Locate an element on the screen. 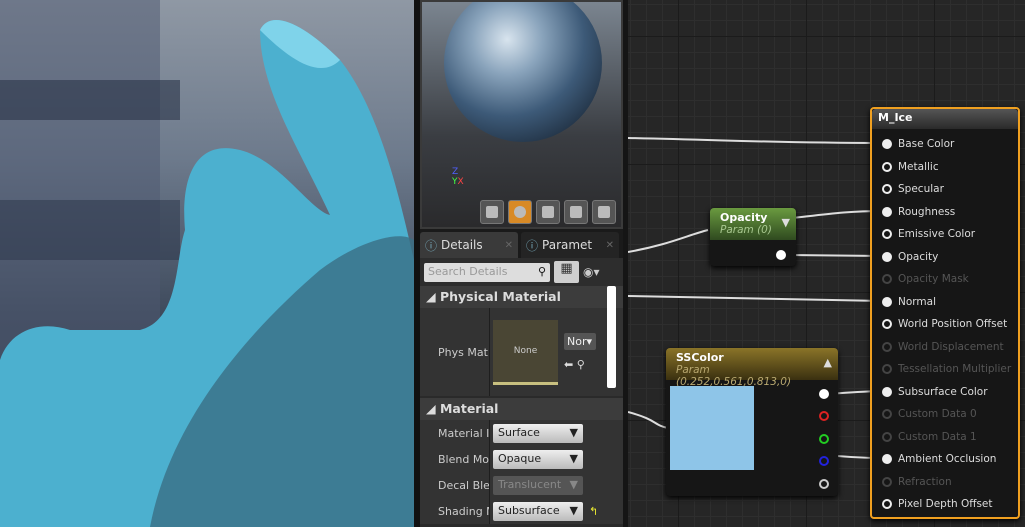  prop-row-decal-blend: Decal Ble Translucent ▼ is located at coordinates (521, 485).